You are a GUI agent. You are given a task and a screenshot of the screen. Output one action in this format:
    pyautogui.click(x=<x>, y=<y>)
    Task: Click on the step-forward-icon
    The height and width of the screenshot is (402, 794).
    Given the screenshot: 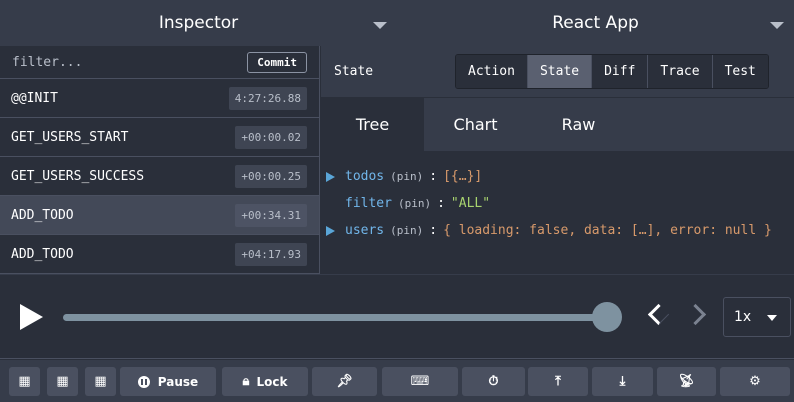 What is the action you would take?
    pyautogui.click(x=695, y=314)
    